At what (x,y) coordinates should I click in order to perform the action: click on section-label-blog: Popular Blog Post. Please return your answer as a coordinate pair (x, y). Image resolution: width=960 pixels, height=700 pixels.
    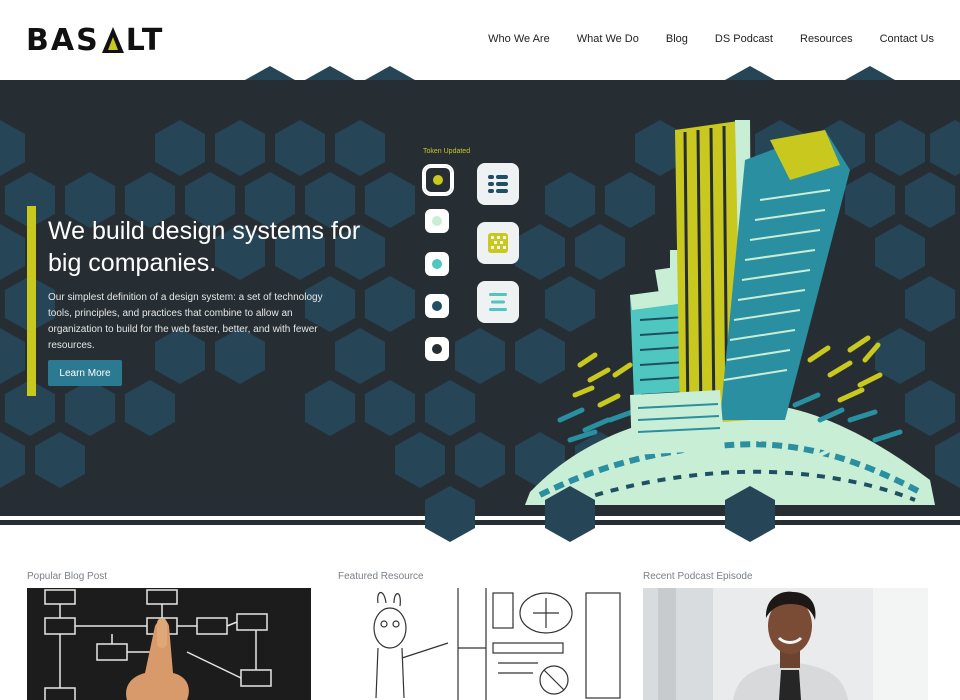
    Looking at the image, I should click on (67, 576).